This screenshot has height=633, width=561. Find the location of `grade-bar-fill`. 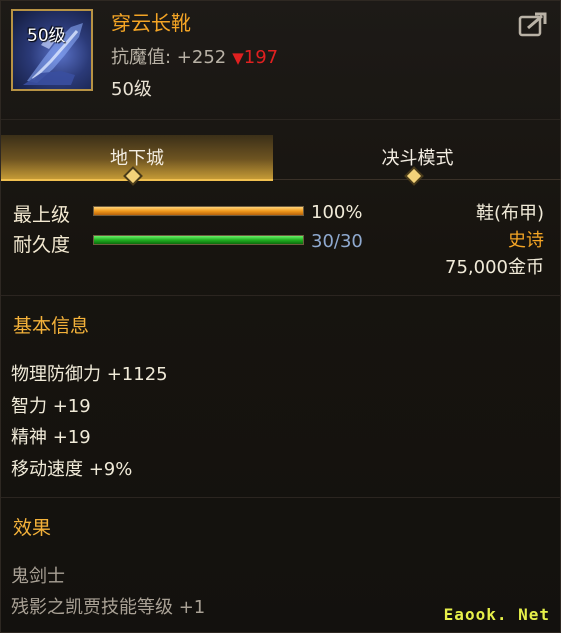

grade-bar-fill is located at coordinates (198, 211).